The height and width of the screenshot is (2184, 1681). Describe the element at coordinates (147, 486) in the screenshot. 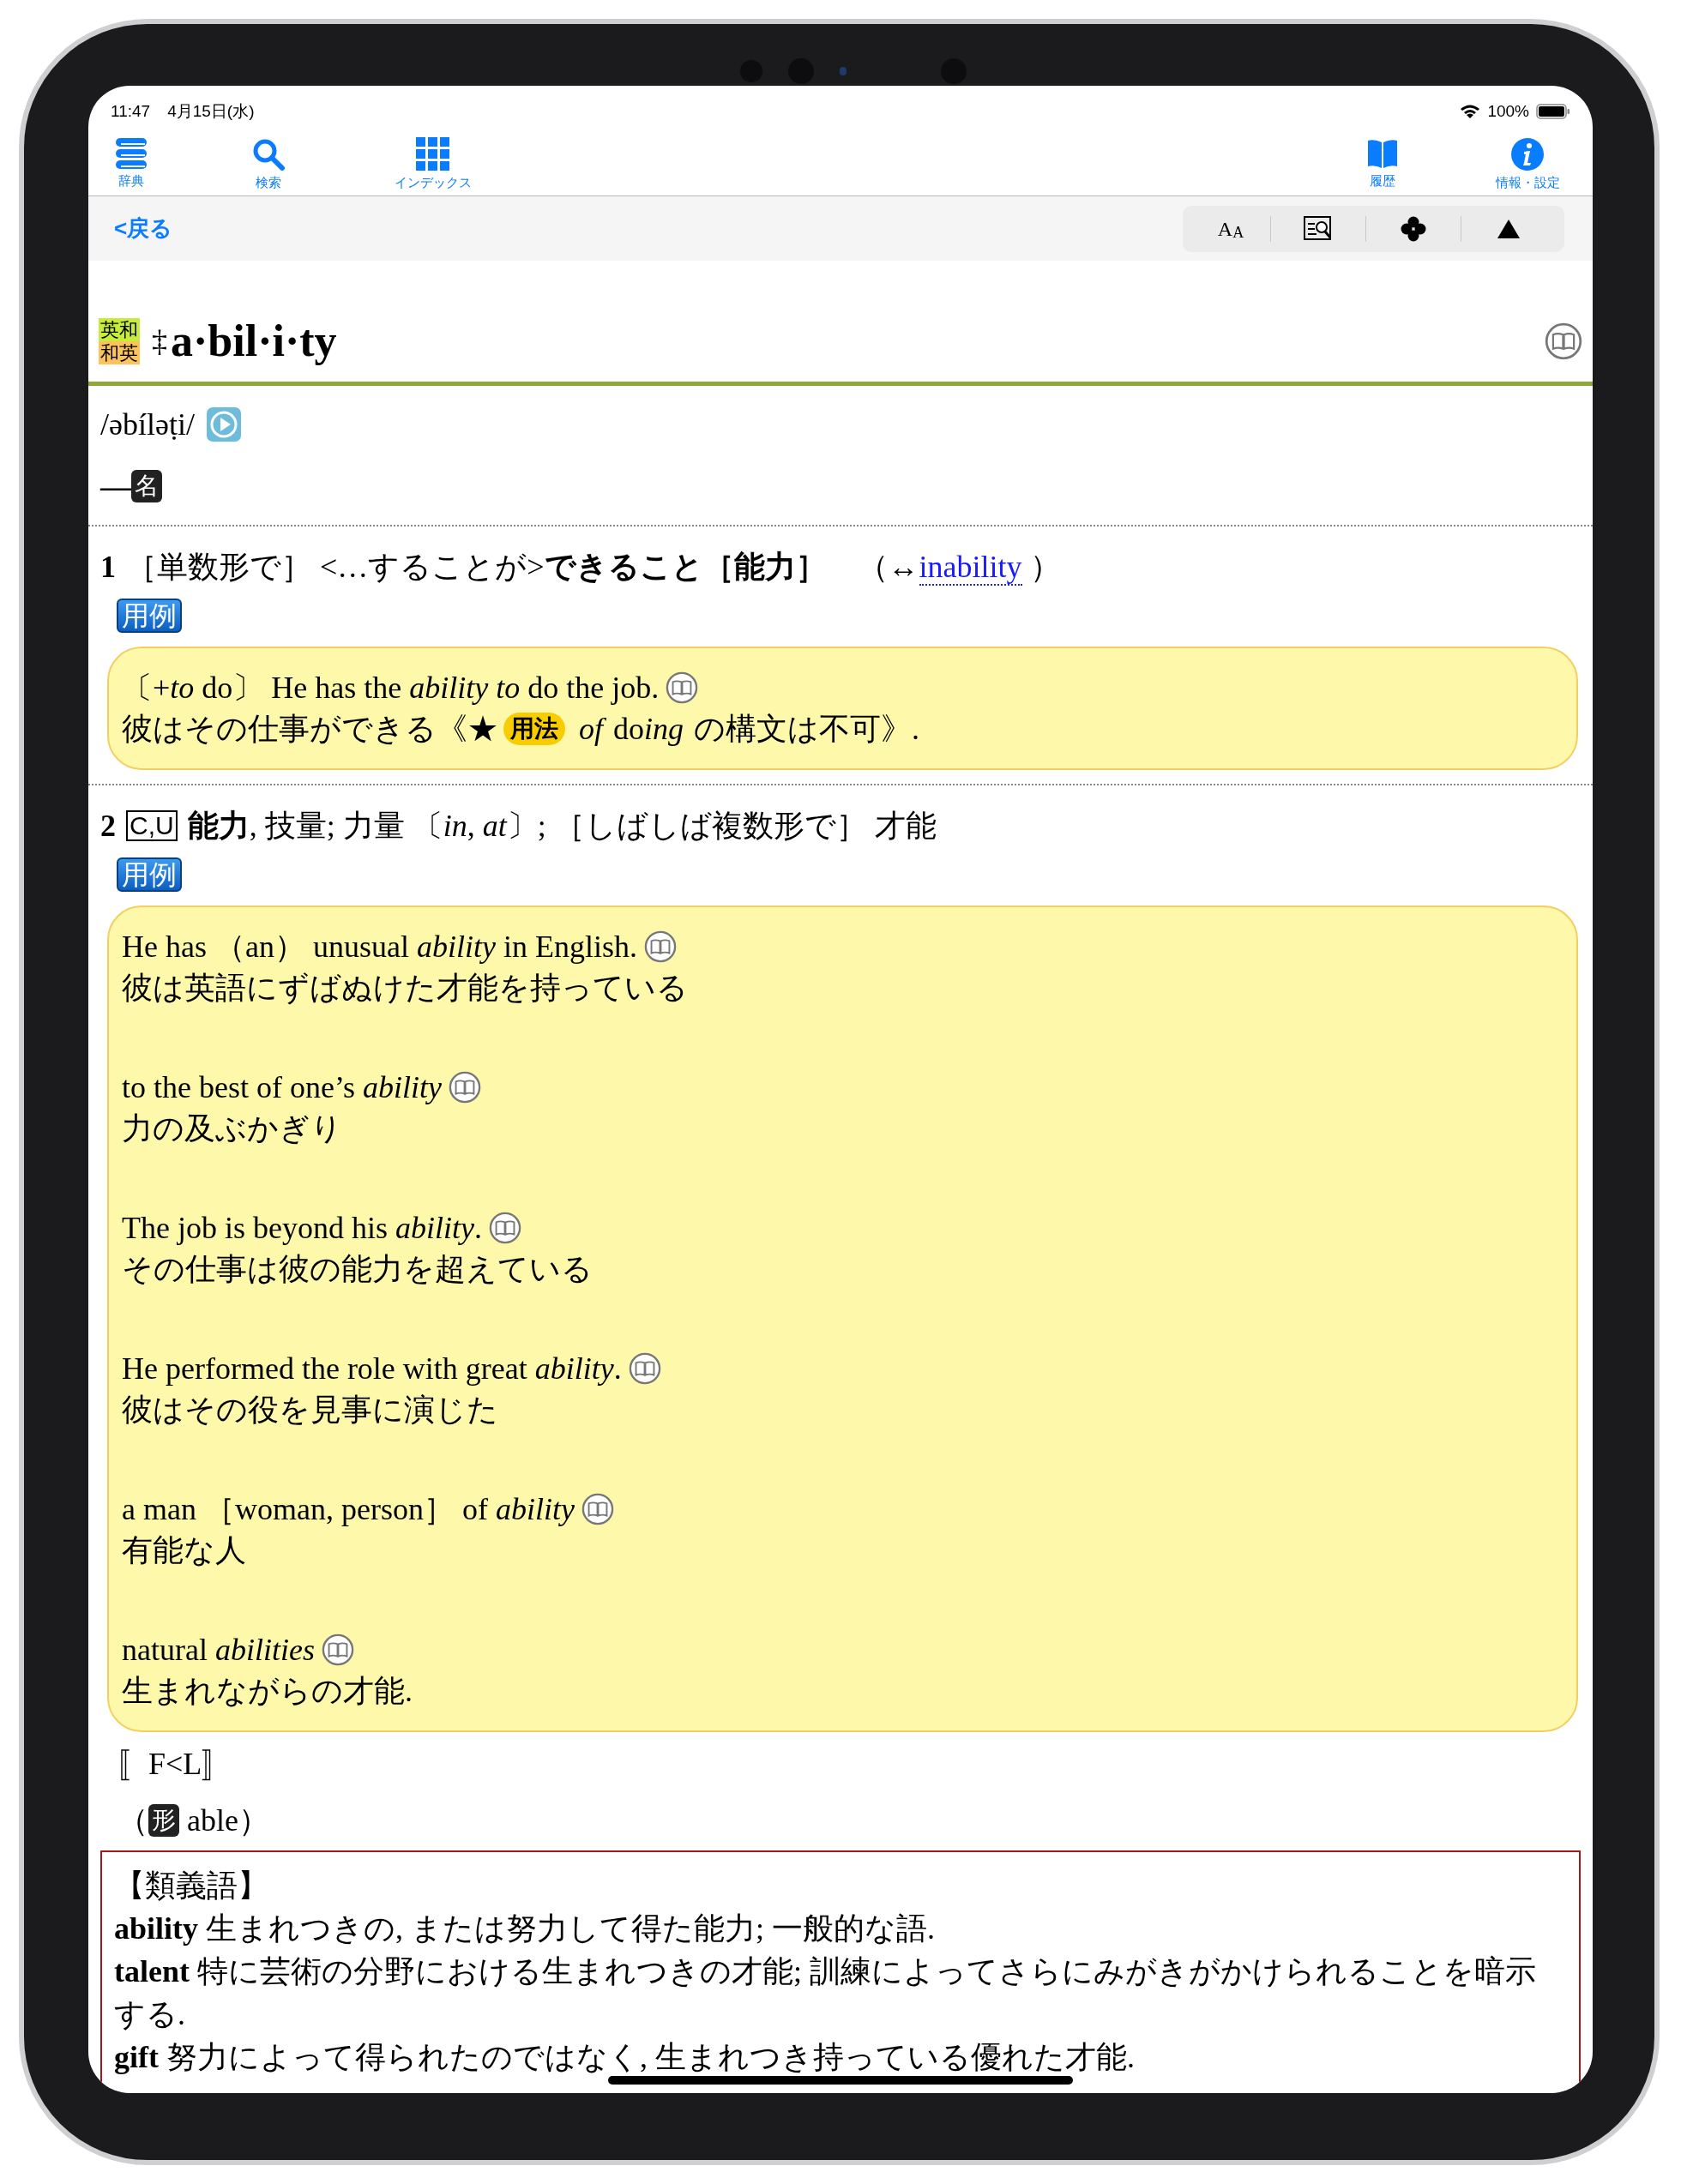

I see `part-of-speech-badge: 名` at that location.